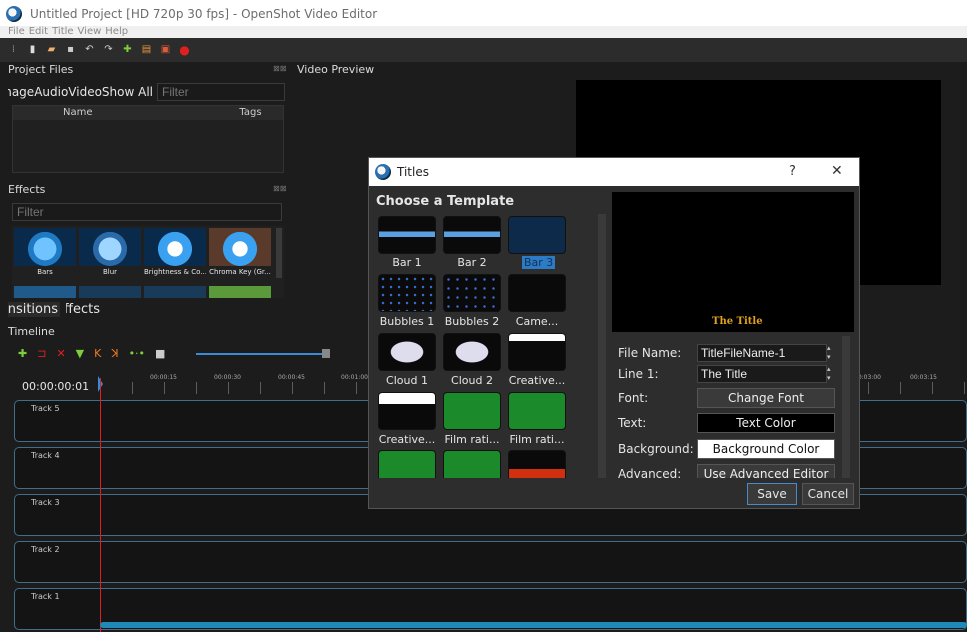 This screenshot has width=967, height=632. What do you see at coordinates (407, 380) in the screenshot?
I see `template-label: Cloud 1` at bounding box center [407, 380].